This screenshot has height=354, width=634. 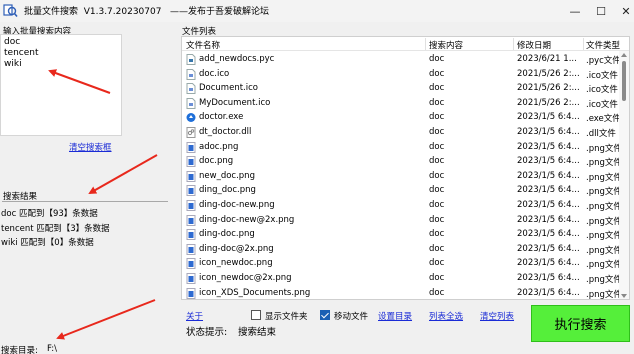 What do you see at coordinates (255, 292) in the screenshot?
I see `file-name-cell: icon_XDS_Documents.png` at bounding box center [255, 292].